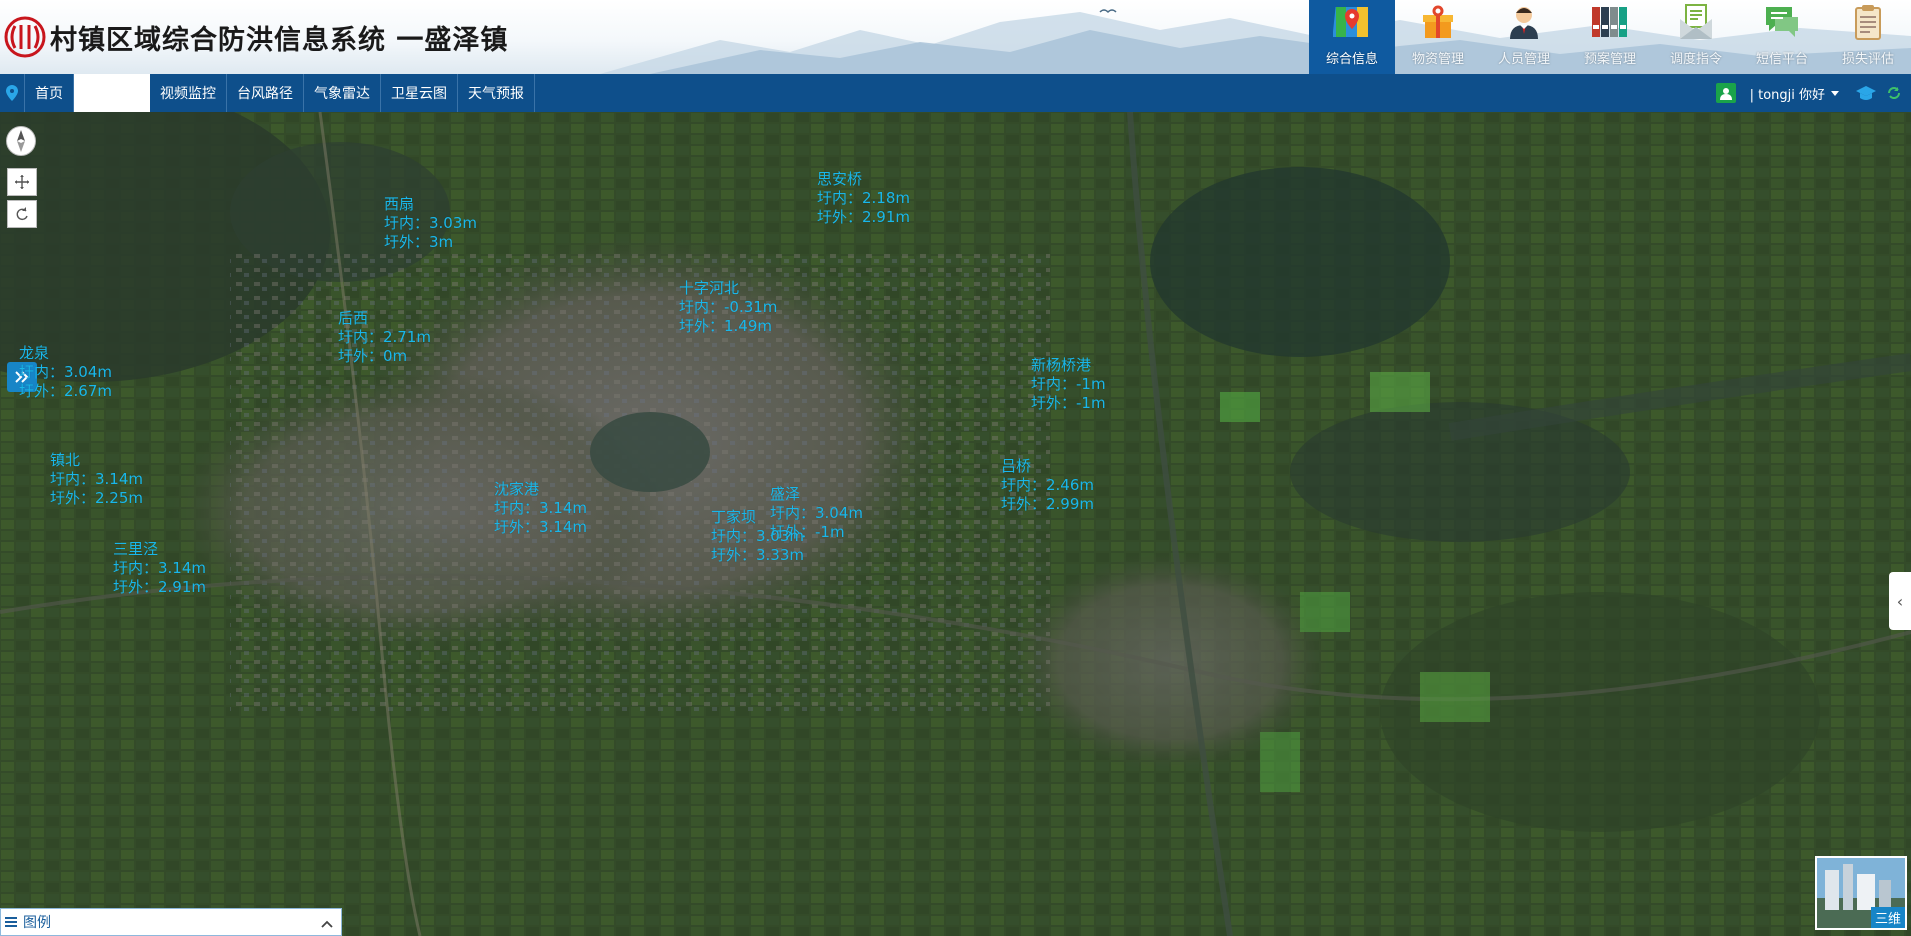 The image size is (1911, 936). I want to click on location-pin-icon, so click(12, 93).